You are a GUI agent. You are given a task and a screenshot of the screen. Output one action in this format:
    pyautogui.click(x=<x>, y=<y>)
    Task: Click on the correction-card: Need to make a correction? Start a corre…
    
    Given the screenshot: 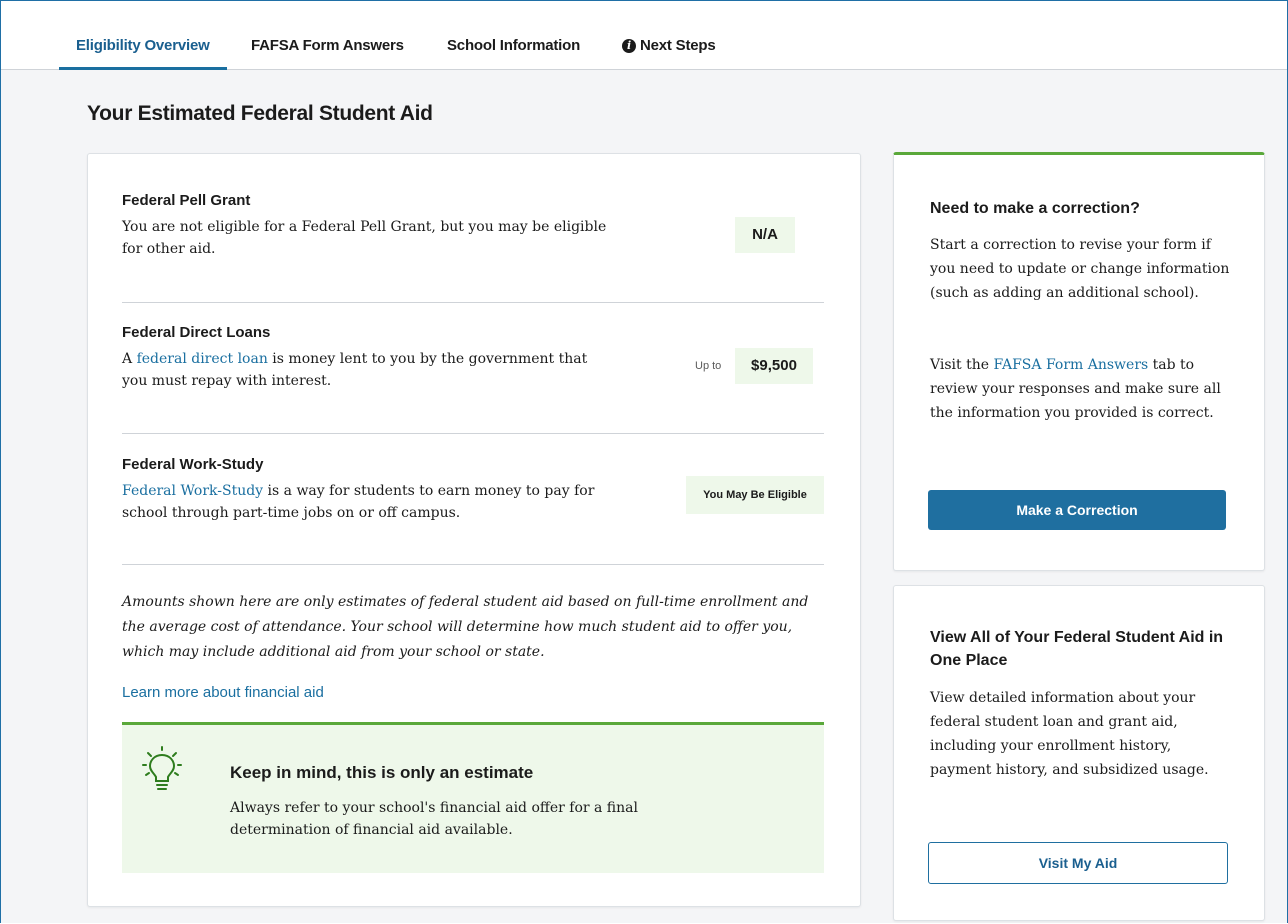 What is the action you would take?
    pyautogui.click(x=1079, y=361)
    